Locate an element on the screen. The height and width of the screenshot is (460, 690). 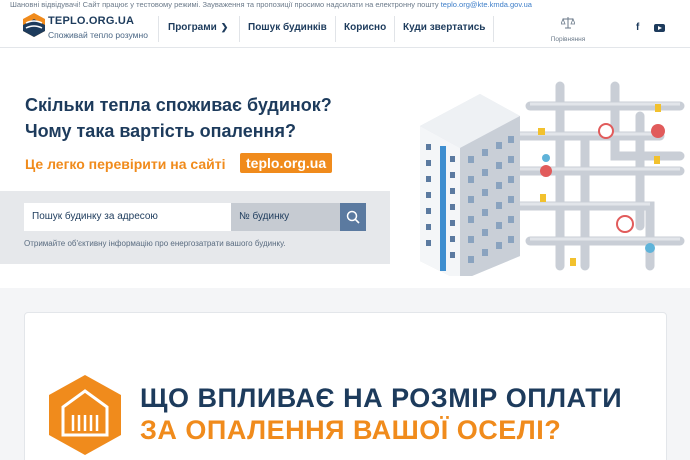
promo-text: Це легко перевірити на сайті is located at coordinates (125, 164).